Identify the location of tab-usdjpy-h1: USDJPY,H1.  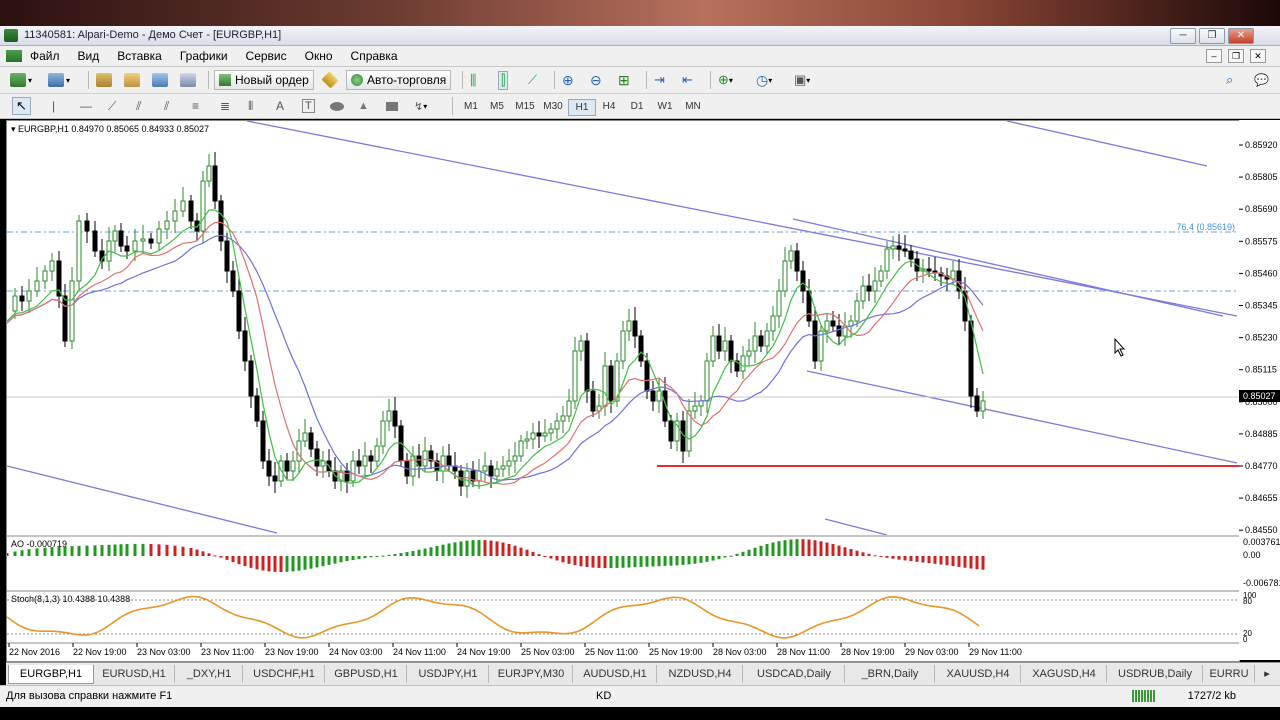
(448, 674).